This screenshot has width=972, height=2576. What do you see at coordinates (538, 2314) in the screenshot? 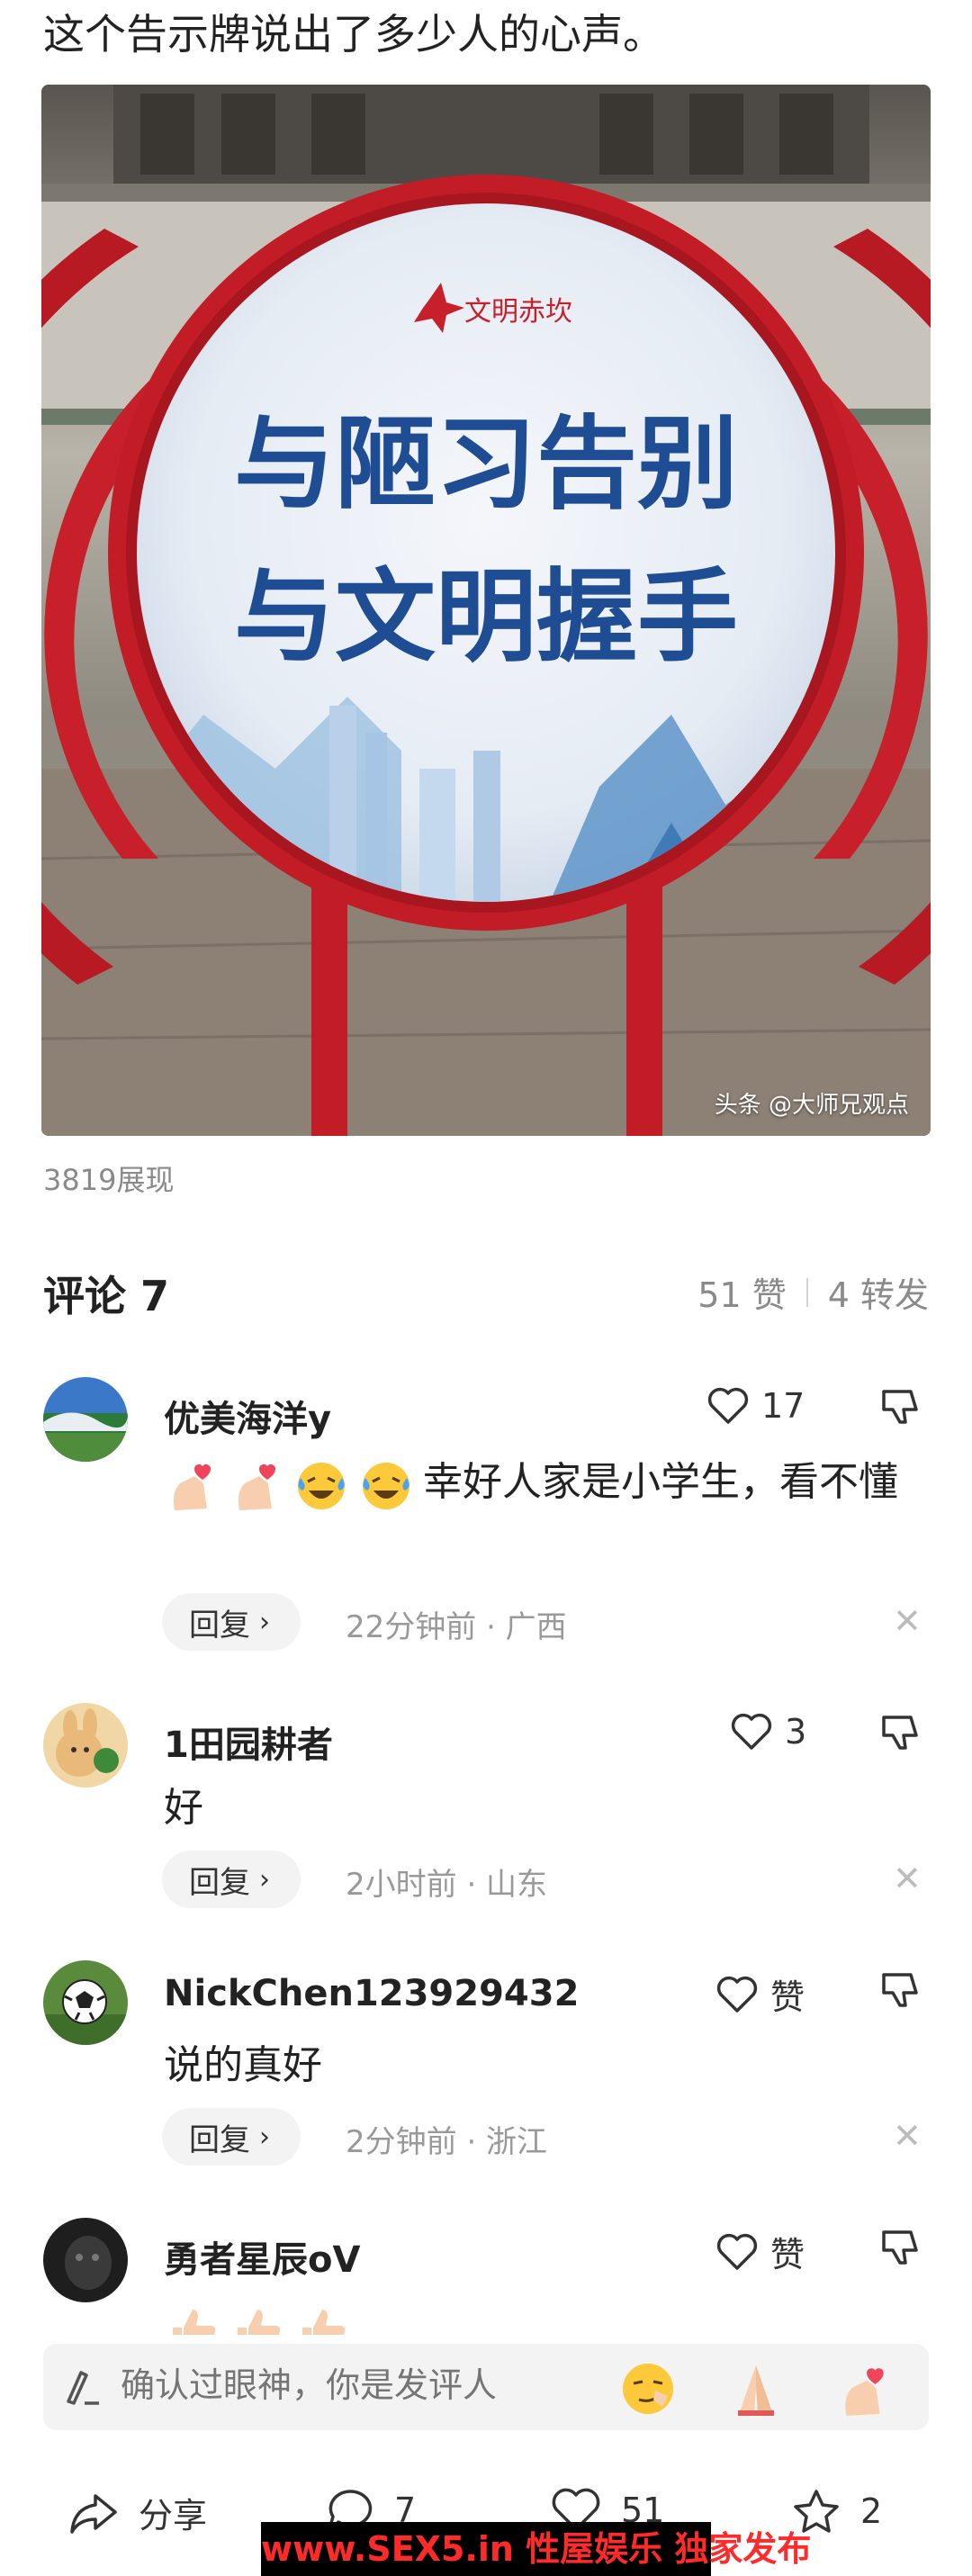
I see `comment-body` at bounding box center [538, 2314].